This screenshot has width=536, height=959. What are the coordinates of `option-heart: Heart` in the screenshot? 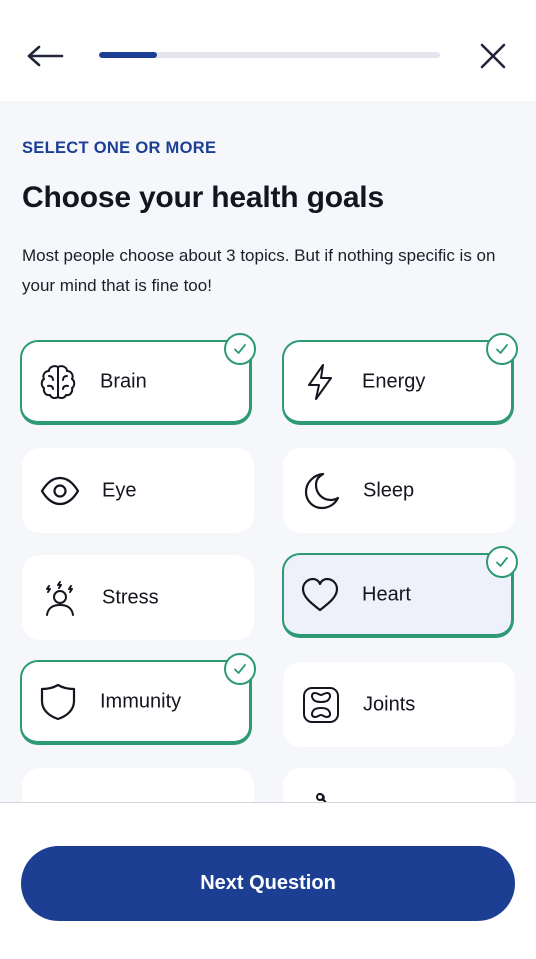 It's located at (400, 592).